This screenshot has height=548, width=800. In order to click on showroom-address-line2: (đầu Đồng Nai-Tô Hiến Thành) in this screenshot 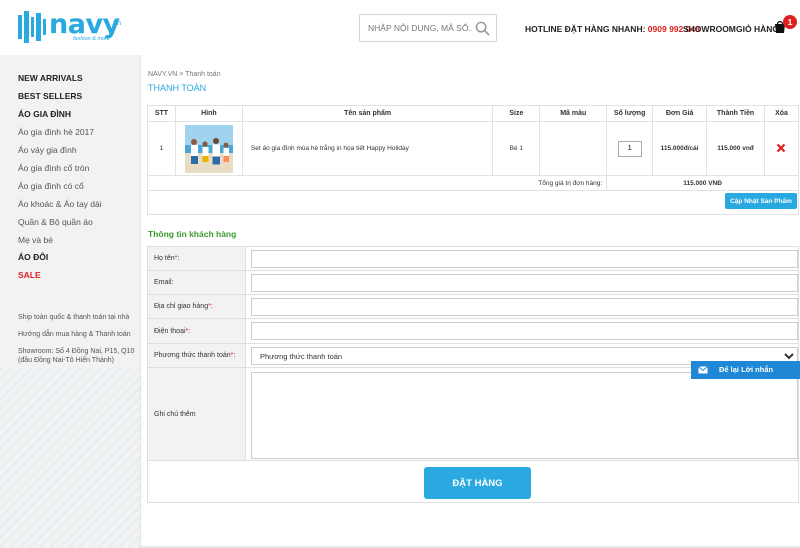, I will do `click(66, 360)`.